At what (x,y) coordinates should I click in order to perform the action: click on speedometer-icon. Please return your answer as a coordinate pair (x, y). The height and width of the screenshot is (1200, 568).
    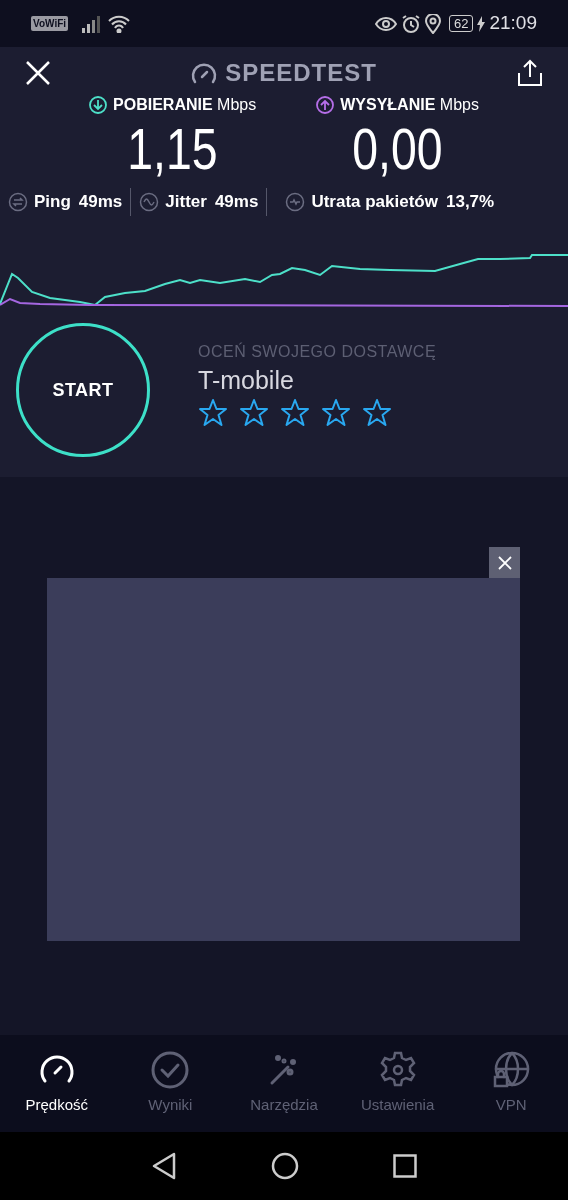
    Looking at the image, I should click on (204, 73).